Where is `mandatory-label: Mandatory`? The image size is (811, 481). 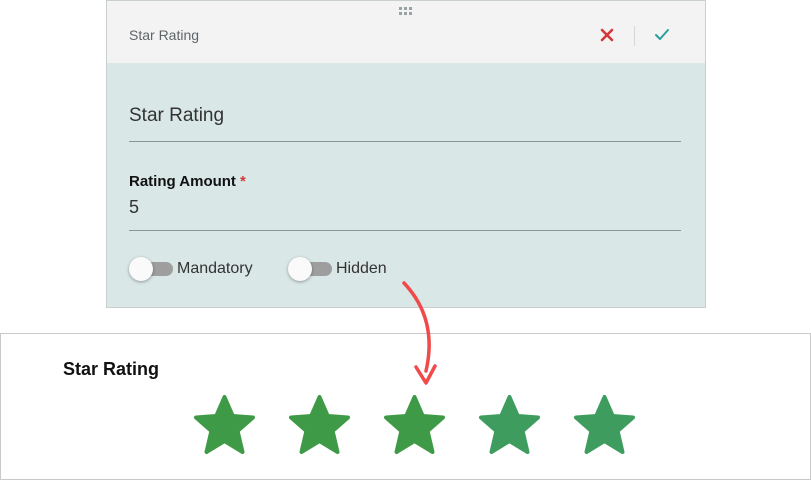
mandatory-label: Mandatory is located at coordinates (215, 268).